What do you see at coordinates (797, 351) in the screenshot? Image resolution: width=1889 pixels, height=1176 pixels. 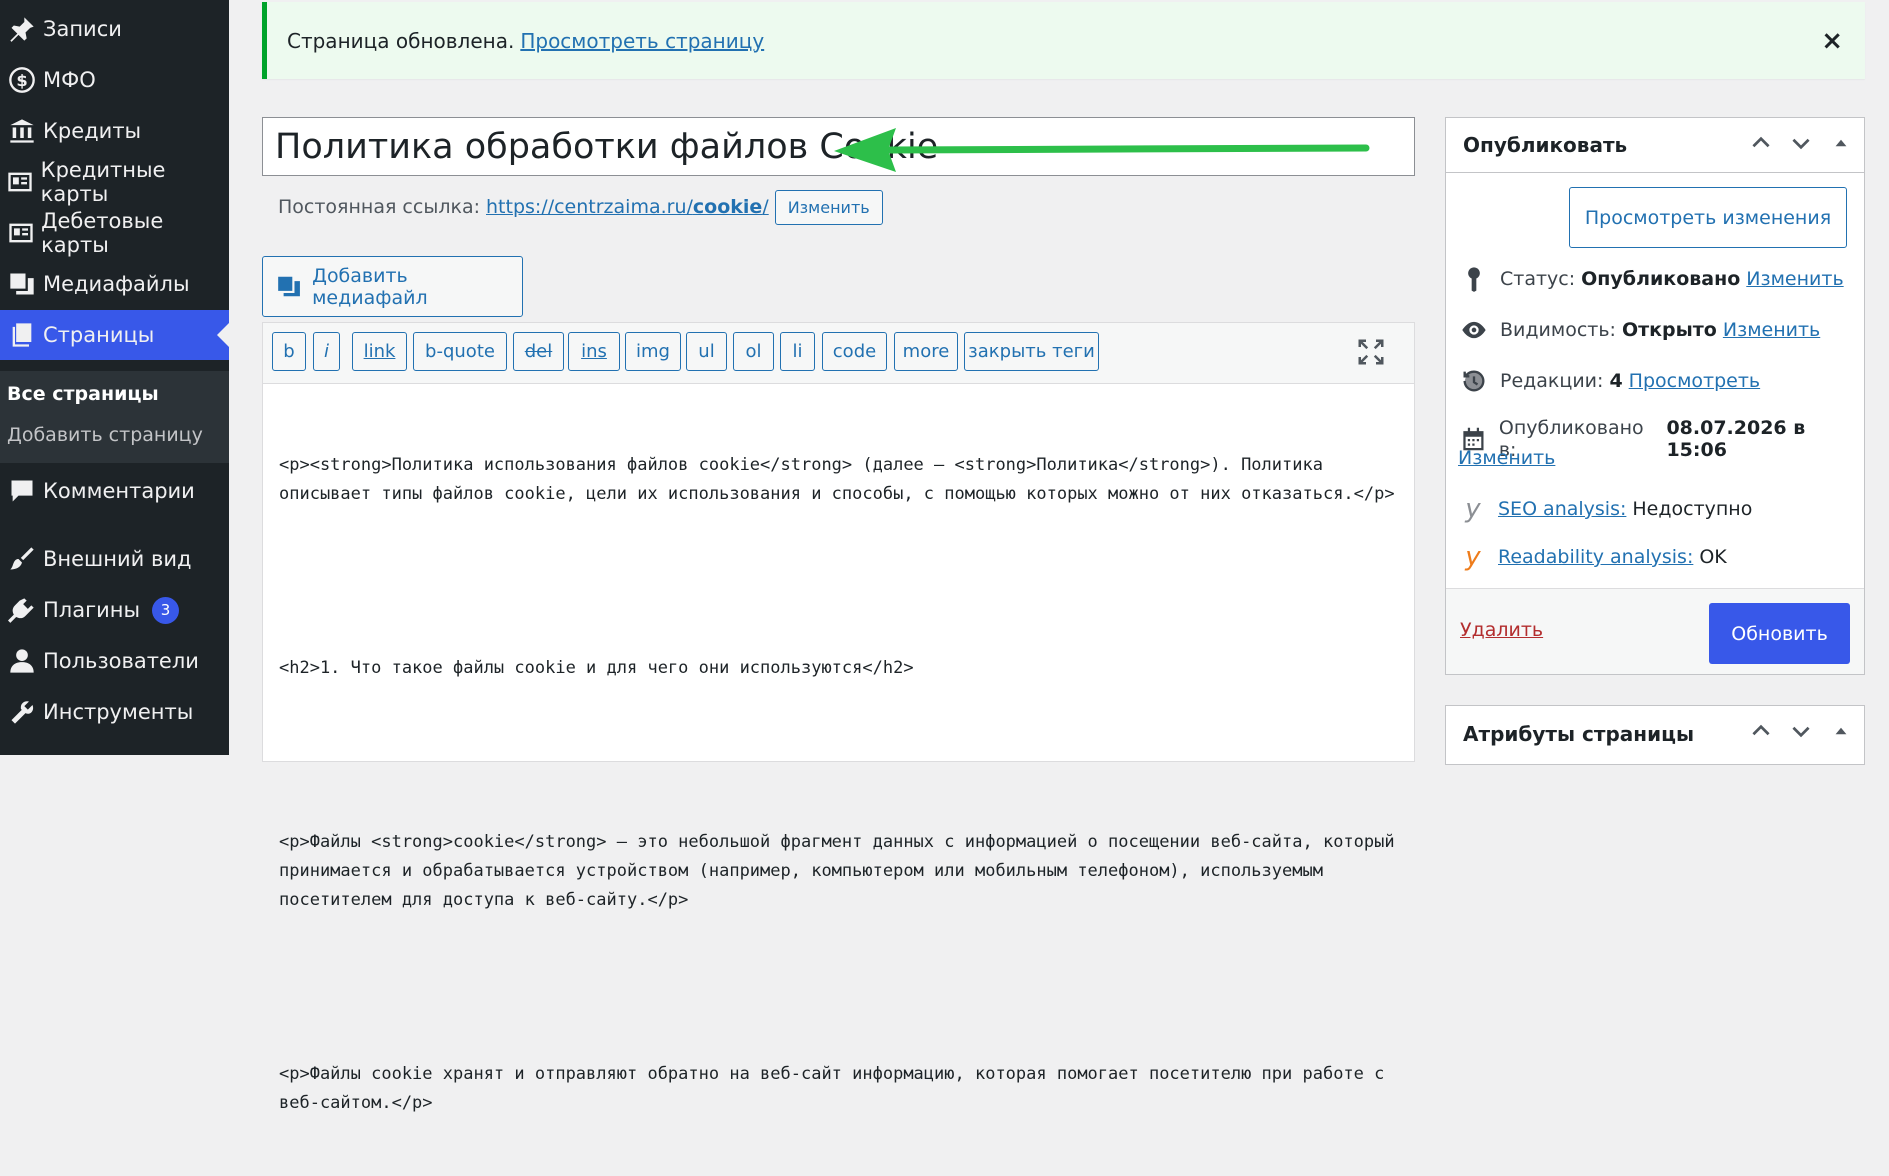 I see `qt-li-button: li` at bounding box center [797, 351].